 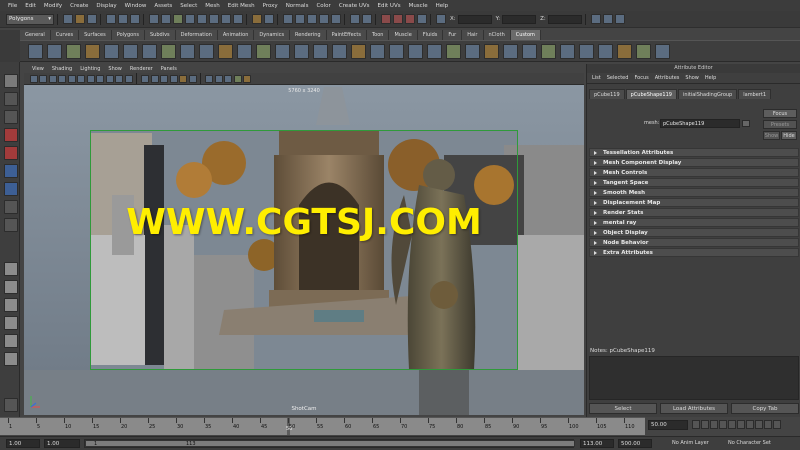 I want to click on menu-modify: Modify, so click(x=53, y=6).